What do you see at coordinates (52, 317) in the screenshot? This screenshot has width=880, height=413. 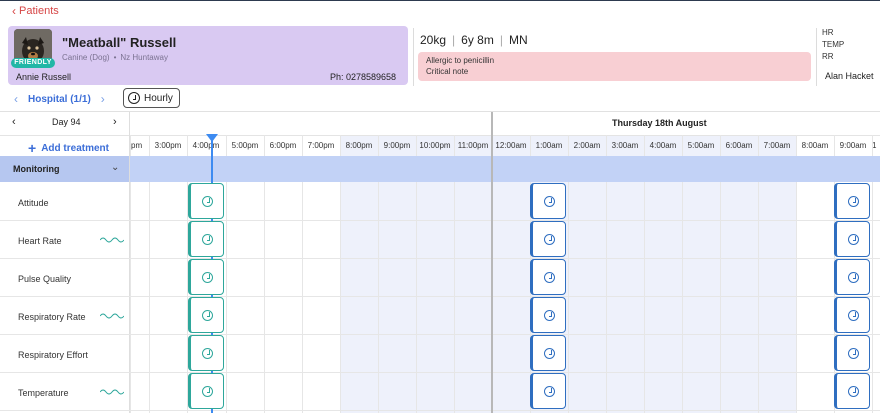 I see `treatment-row-label: Respiratory Rate` at bounding box center [52, 317].